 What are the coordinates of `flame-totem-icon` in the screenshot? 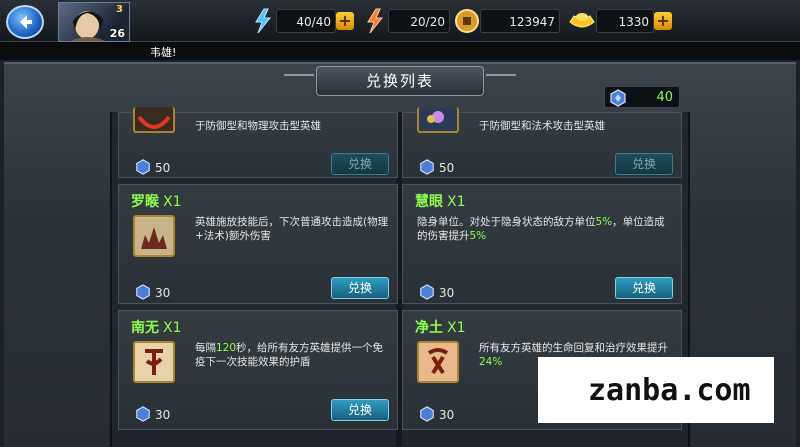 It's located at (154, 238).